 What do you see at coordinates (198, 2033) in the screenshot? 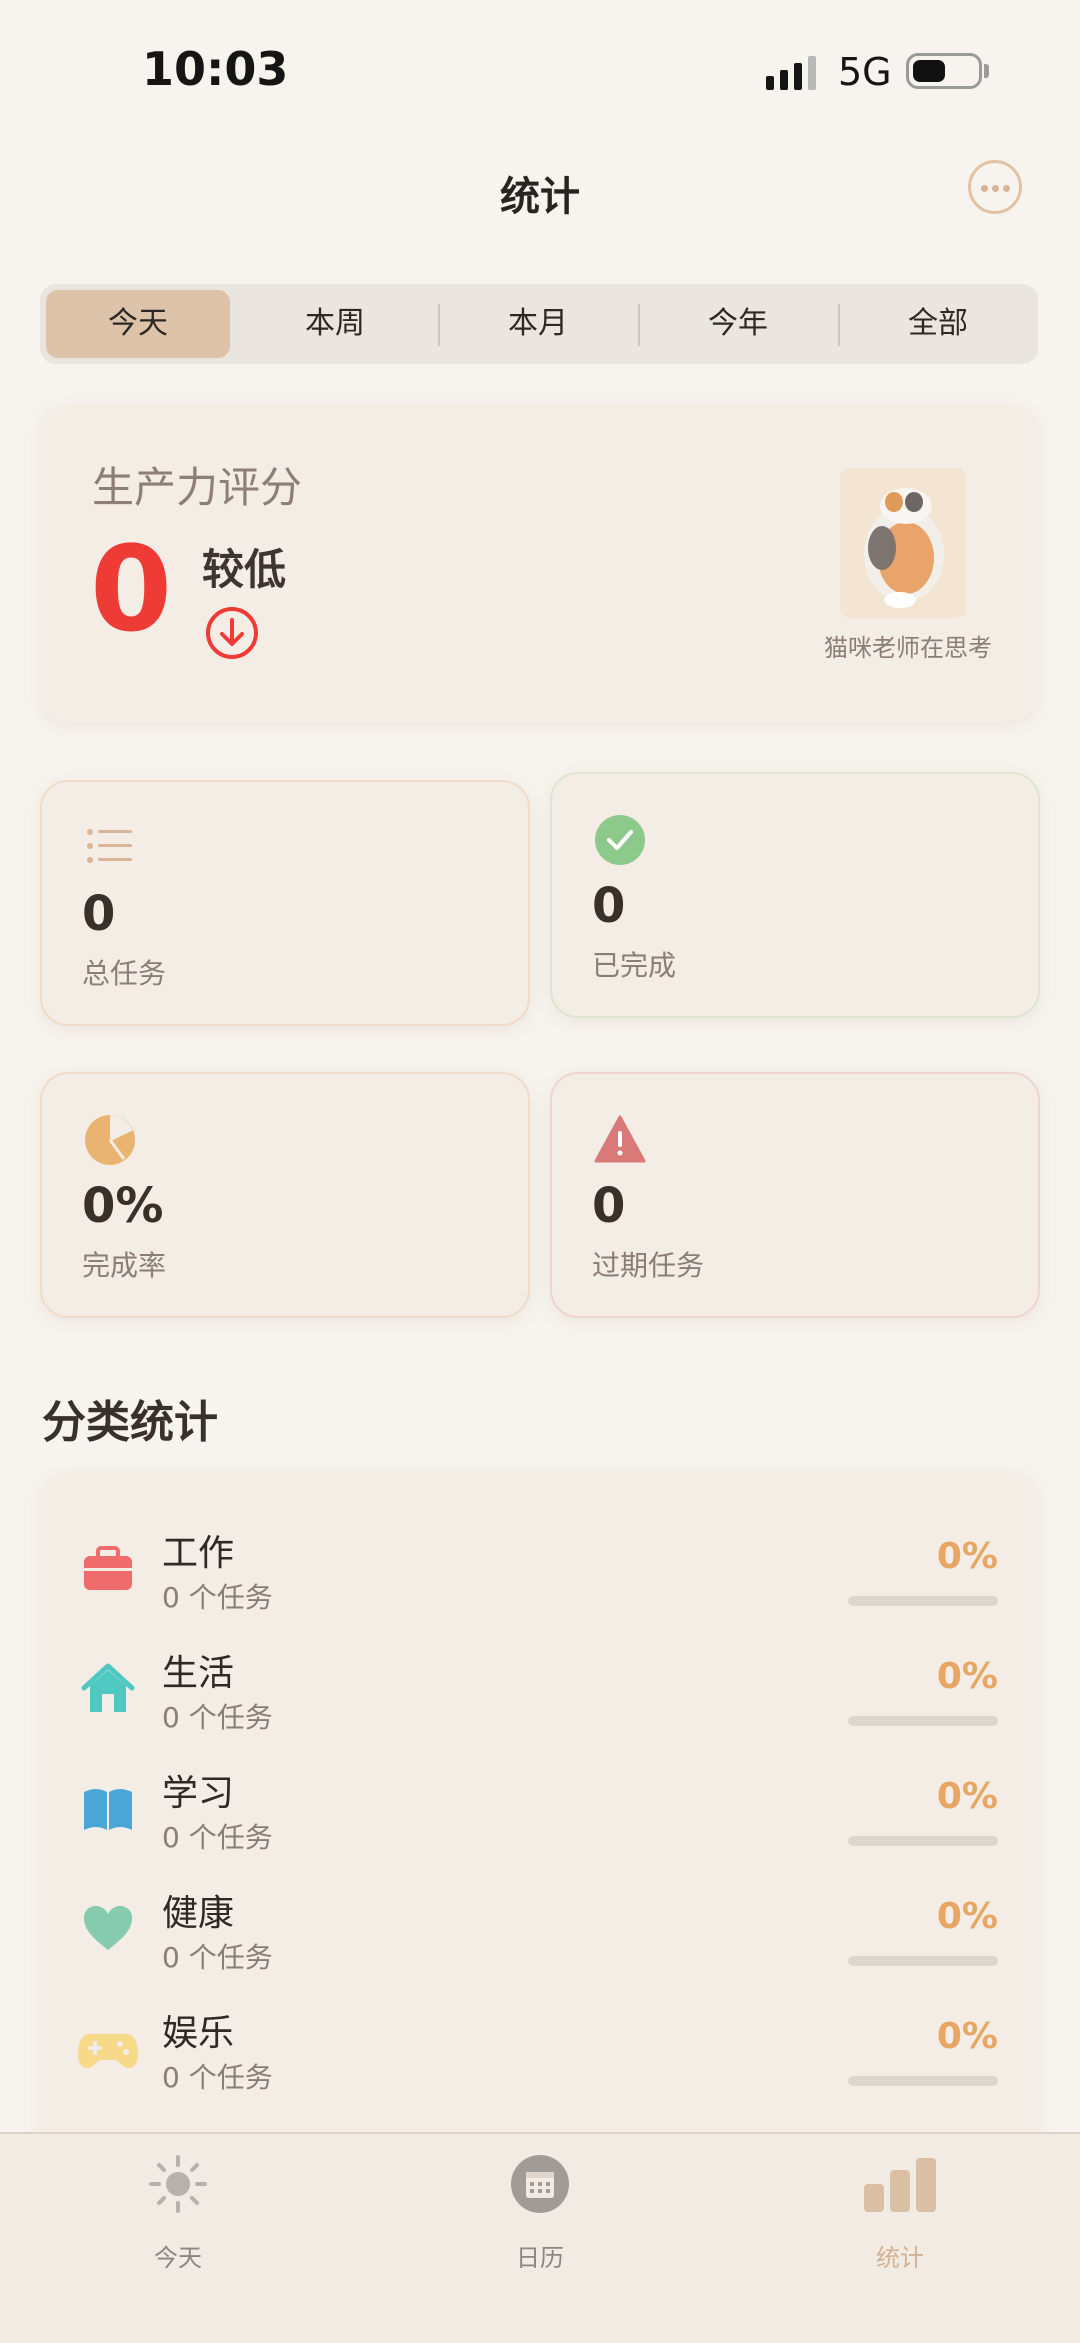
I see `category-name: 娱乐` at bounding box center [198, 2033].